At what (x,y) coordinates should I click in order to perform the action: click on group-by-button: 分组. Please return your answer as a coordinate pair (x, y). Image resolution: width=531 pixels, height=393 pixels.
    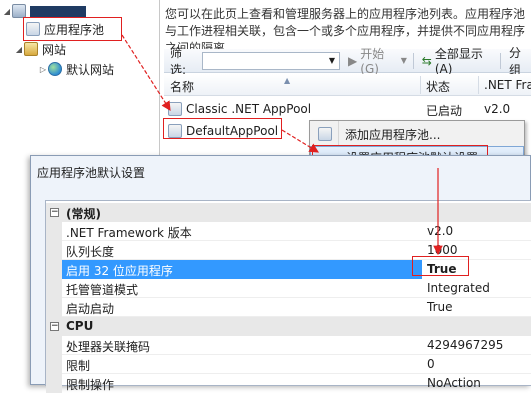
    Looking at the image, I should click on (520, 61).